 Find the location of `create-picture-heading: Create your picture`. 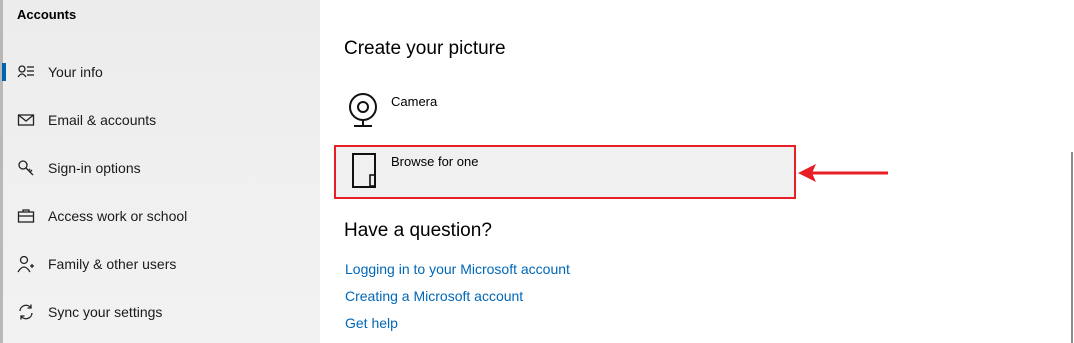

create-picture-heading: Create your picture is located at coordinates (425, 48).